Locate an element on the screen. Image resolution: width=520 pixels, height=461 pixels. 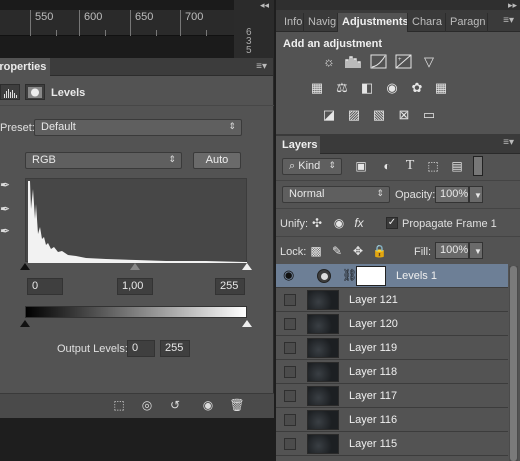
layer-row: ◉ ⛓ Levels 1 is located at coordinates (392, 276).